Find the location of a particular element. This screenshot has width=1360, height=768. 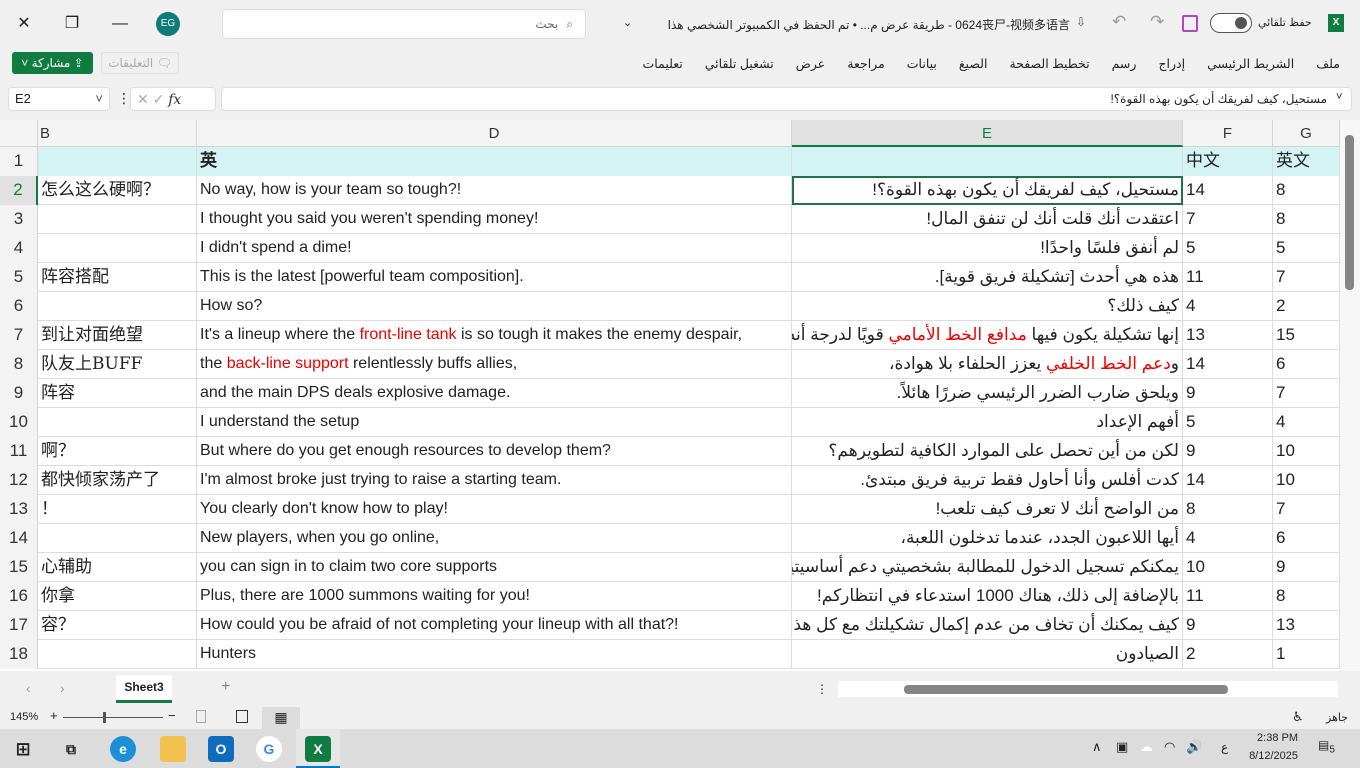

row-header: 15 is located at coordinates (19, 567).